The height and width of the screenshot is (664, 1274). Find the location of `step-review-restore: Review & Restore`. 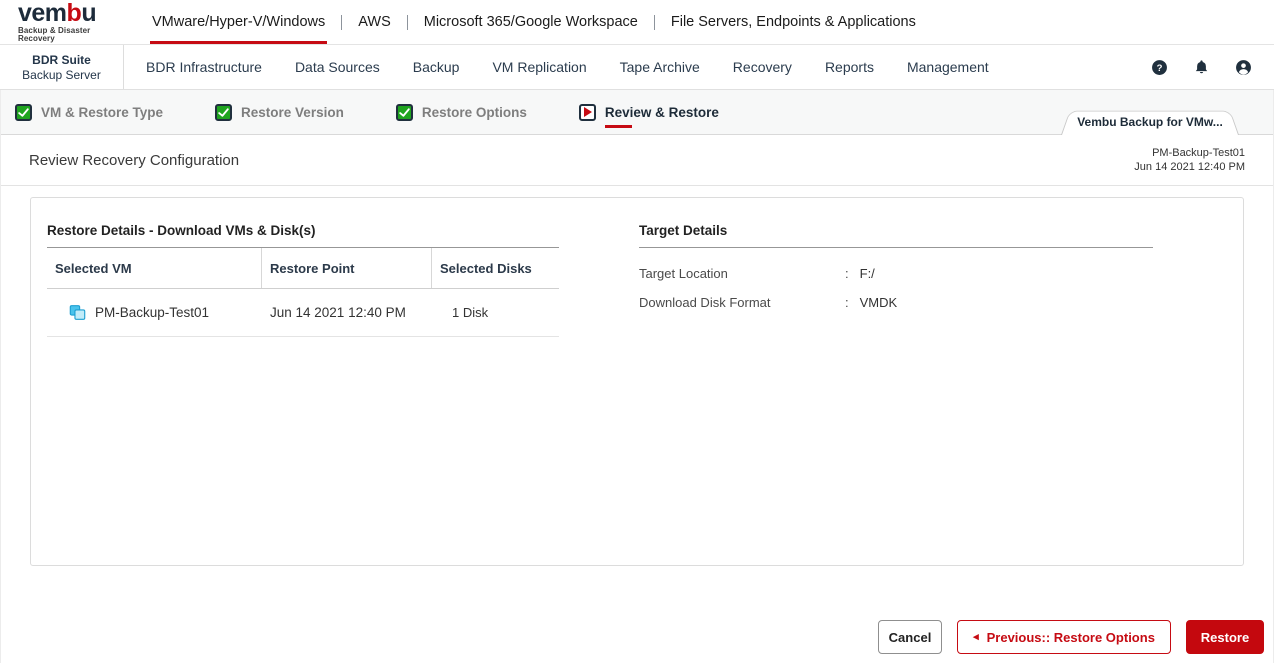

step-review-restore: Review & Restore is located at coordinates (648, 115).